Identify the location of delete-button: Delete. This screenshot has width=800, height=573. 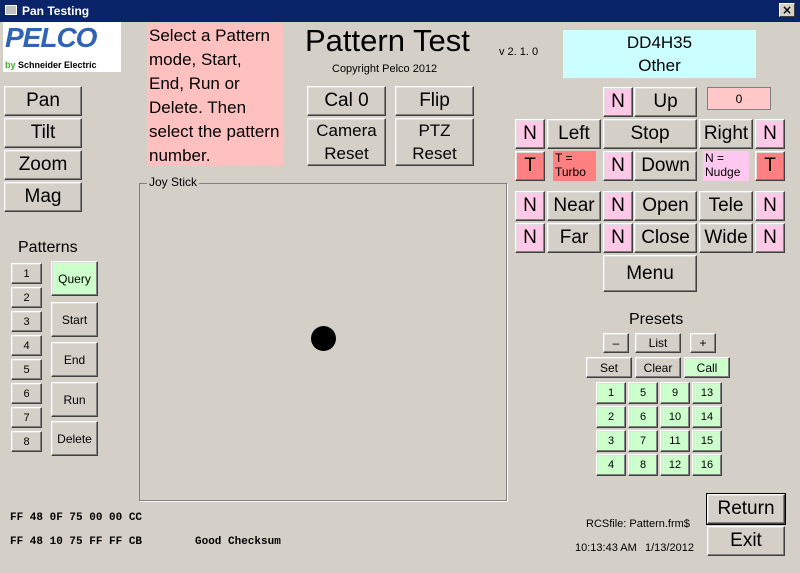
(74, 438).